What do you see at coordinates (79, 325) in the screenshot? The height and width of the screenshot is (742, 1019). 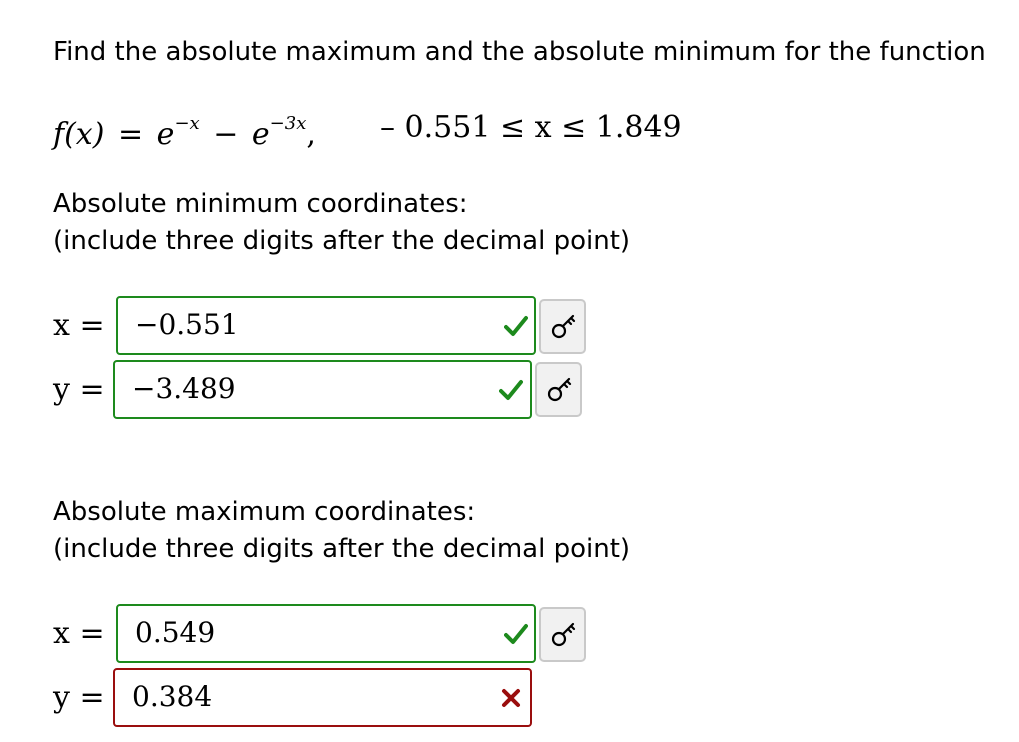 I see `min-x-label: x =` at bounding box center [79, 325].